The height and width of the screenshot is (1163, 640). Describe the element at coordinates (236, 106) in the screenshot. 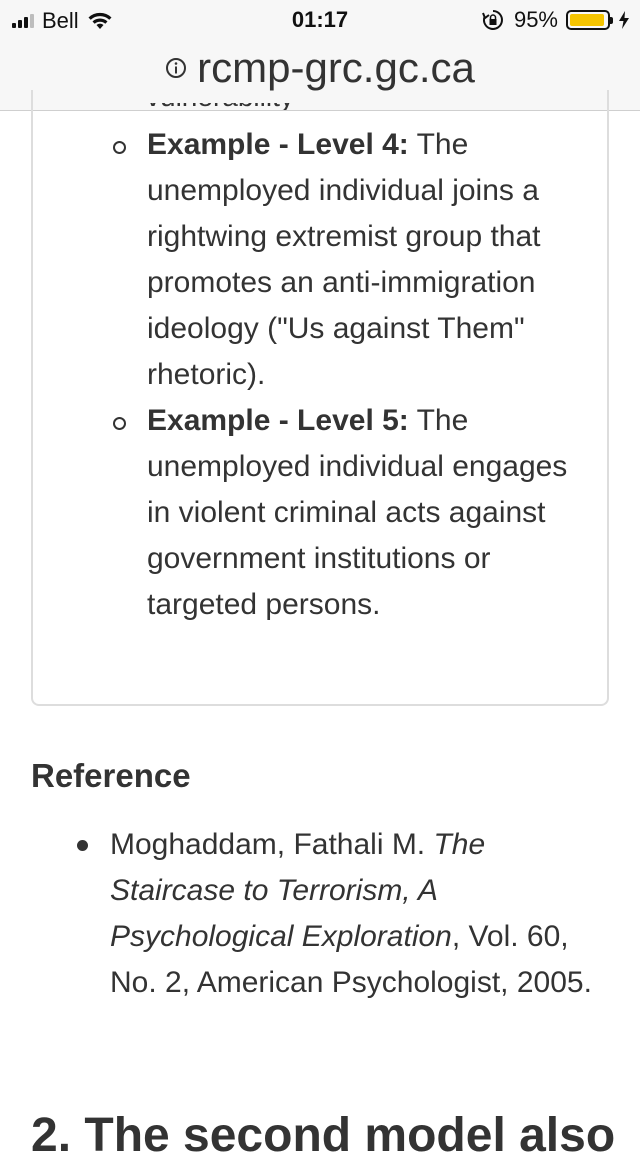

I see `partial-text-line: vulnerability` at that location.